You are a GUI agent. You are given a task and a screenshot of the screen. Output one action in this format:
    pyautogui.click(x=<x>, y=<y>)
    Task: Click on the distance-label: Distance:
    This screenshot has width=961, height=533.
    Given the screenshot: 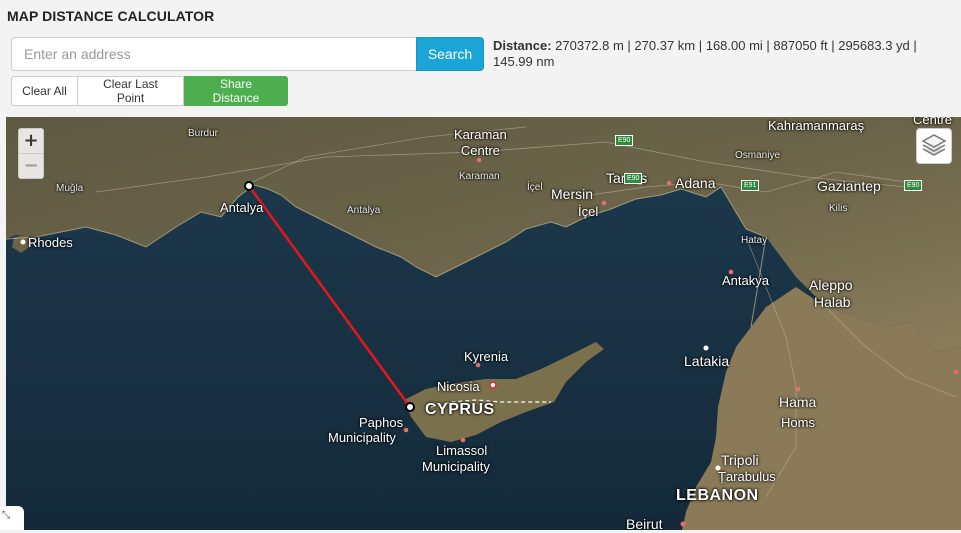 What is the action you would take?
    pyautogui.click(x=522, y=45)
    